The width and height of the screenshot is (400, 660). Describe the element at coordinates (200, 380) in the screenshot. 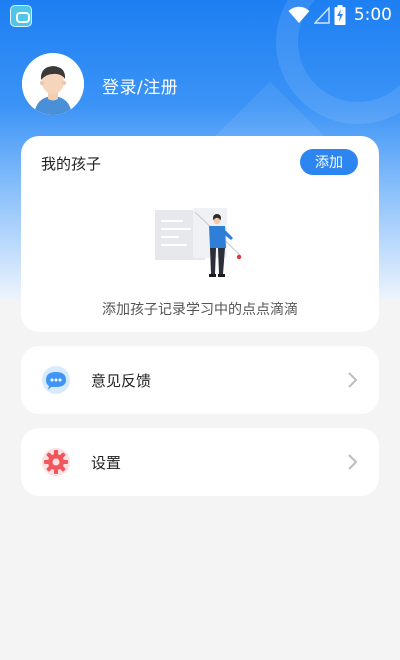

I see `feedback-menu-item: 意见反馈` at that location.